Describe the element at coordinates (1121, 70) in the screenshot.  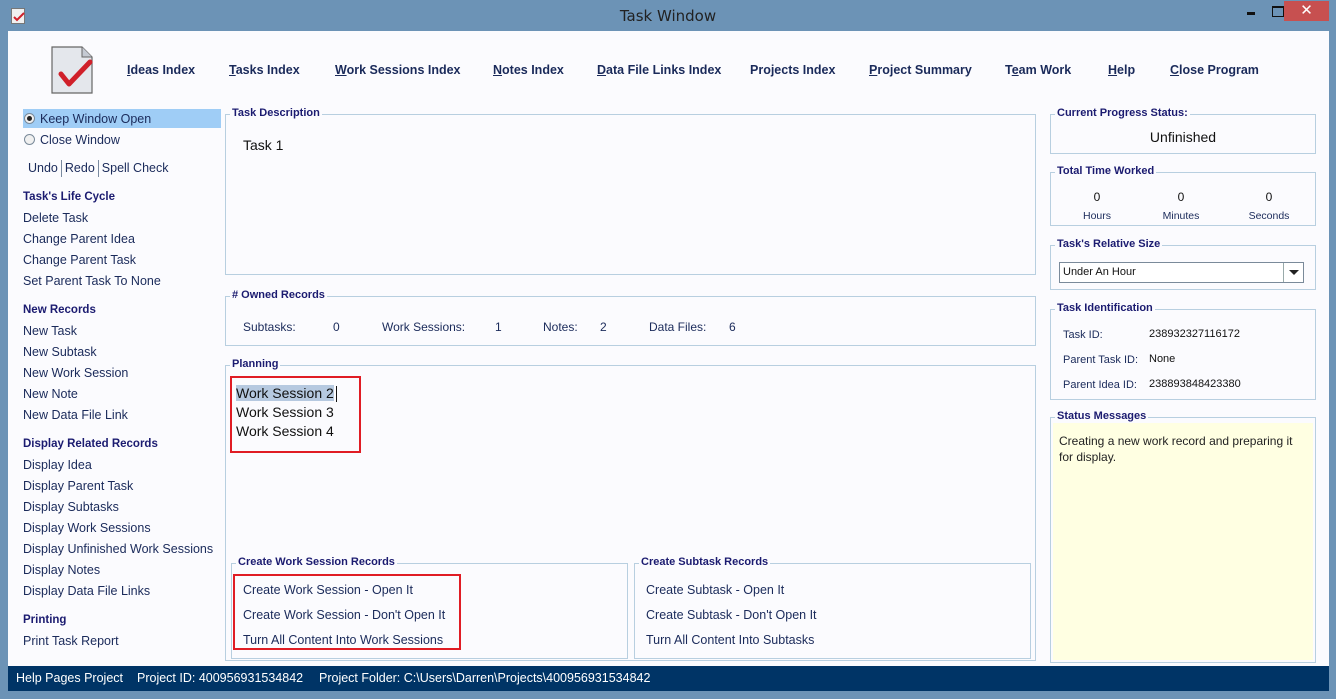
I see `nav-help: Help` at that location.